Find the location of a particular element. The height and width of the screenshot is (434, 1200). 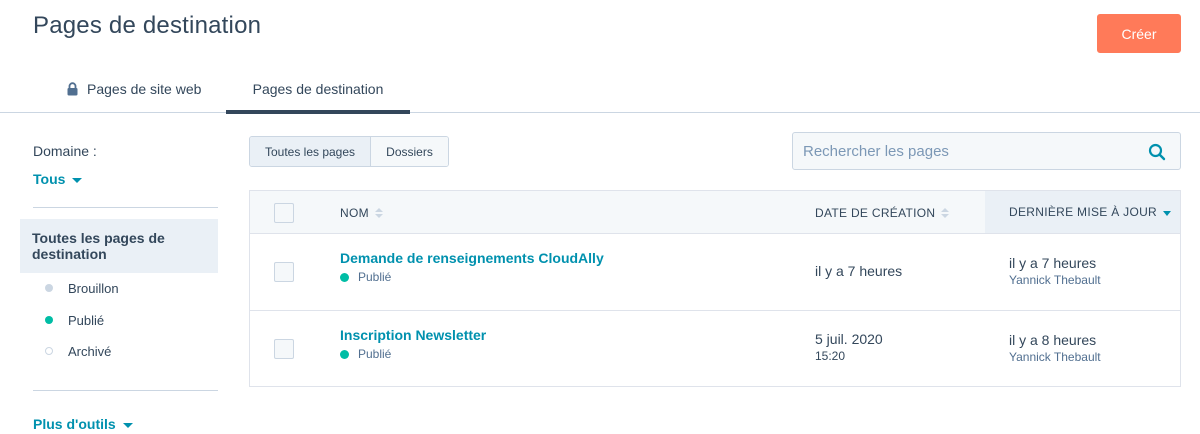

filter-status-published: Publié is located at coordinates (74, 320).